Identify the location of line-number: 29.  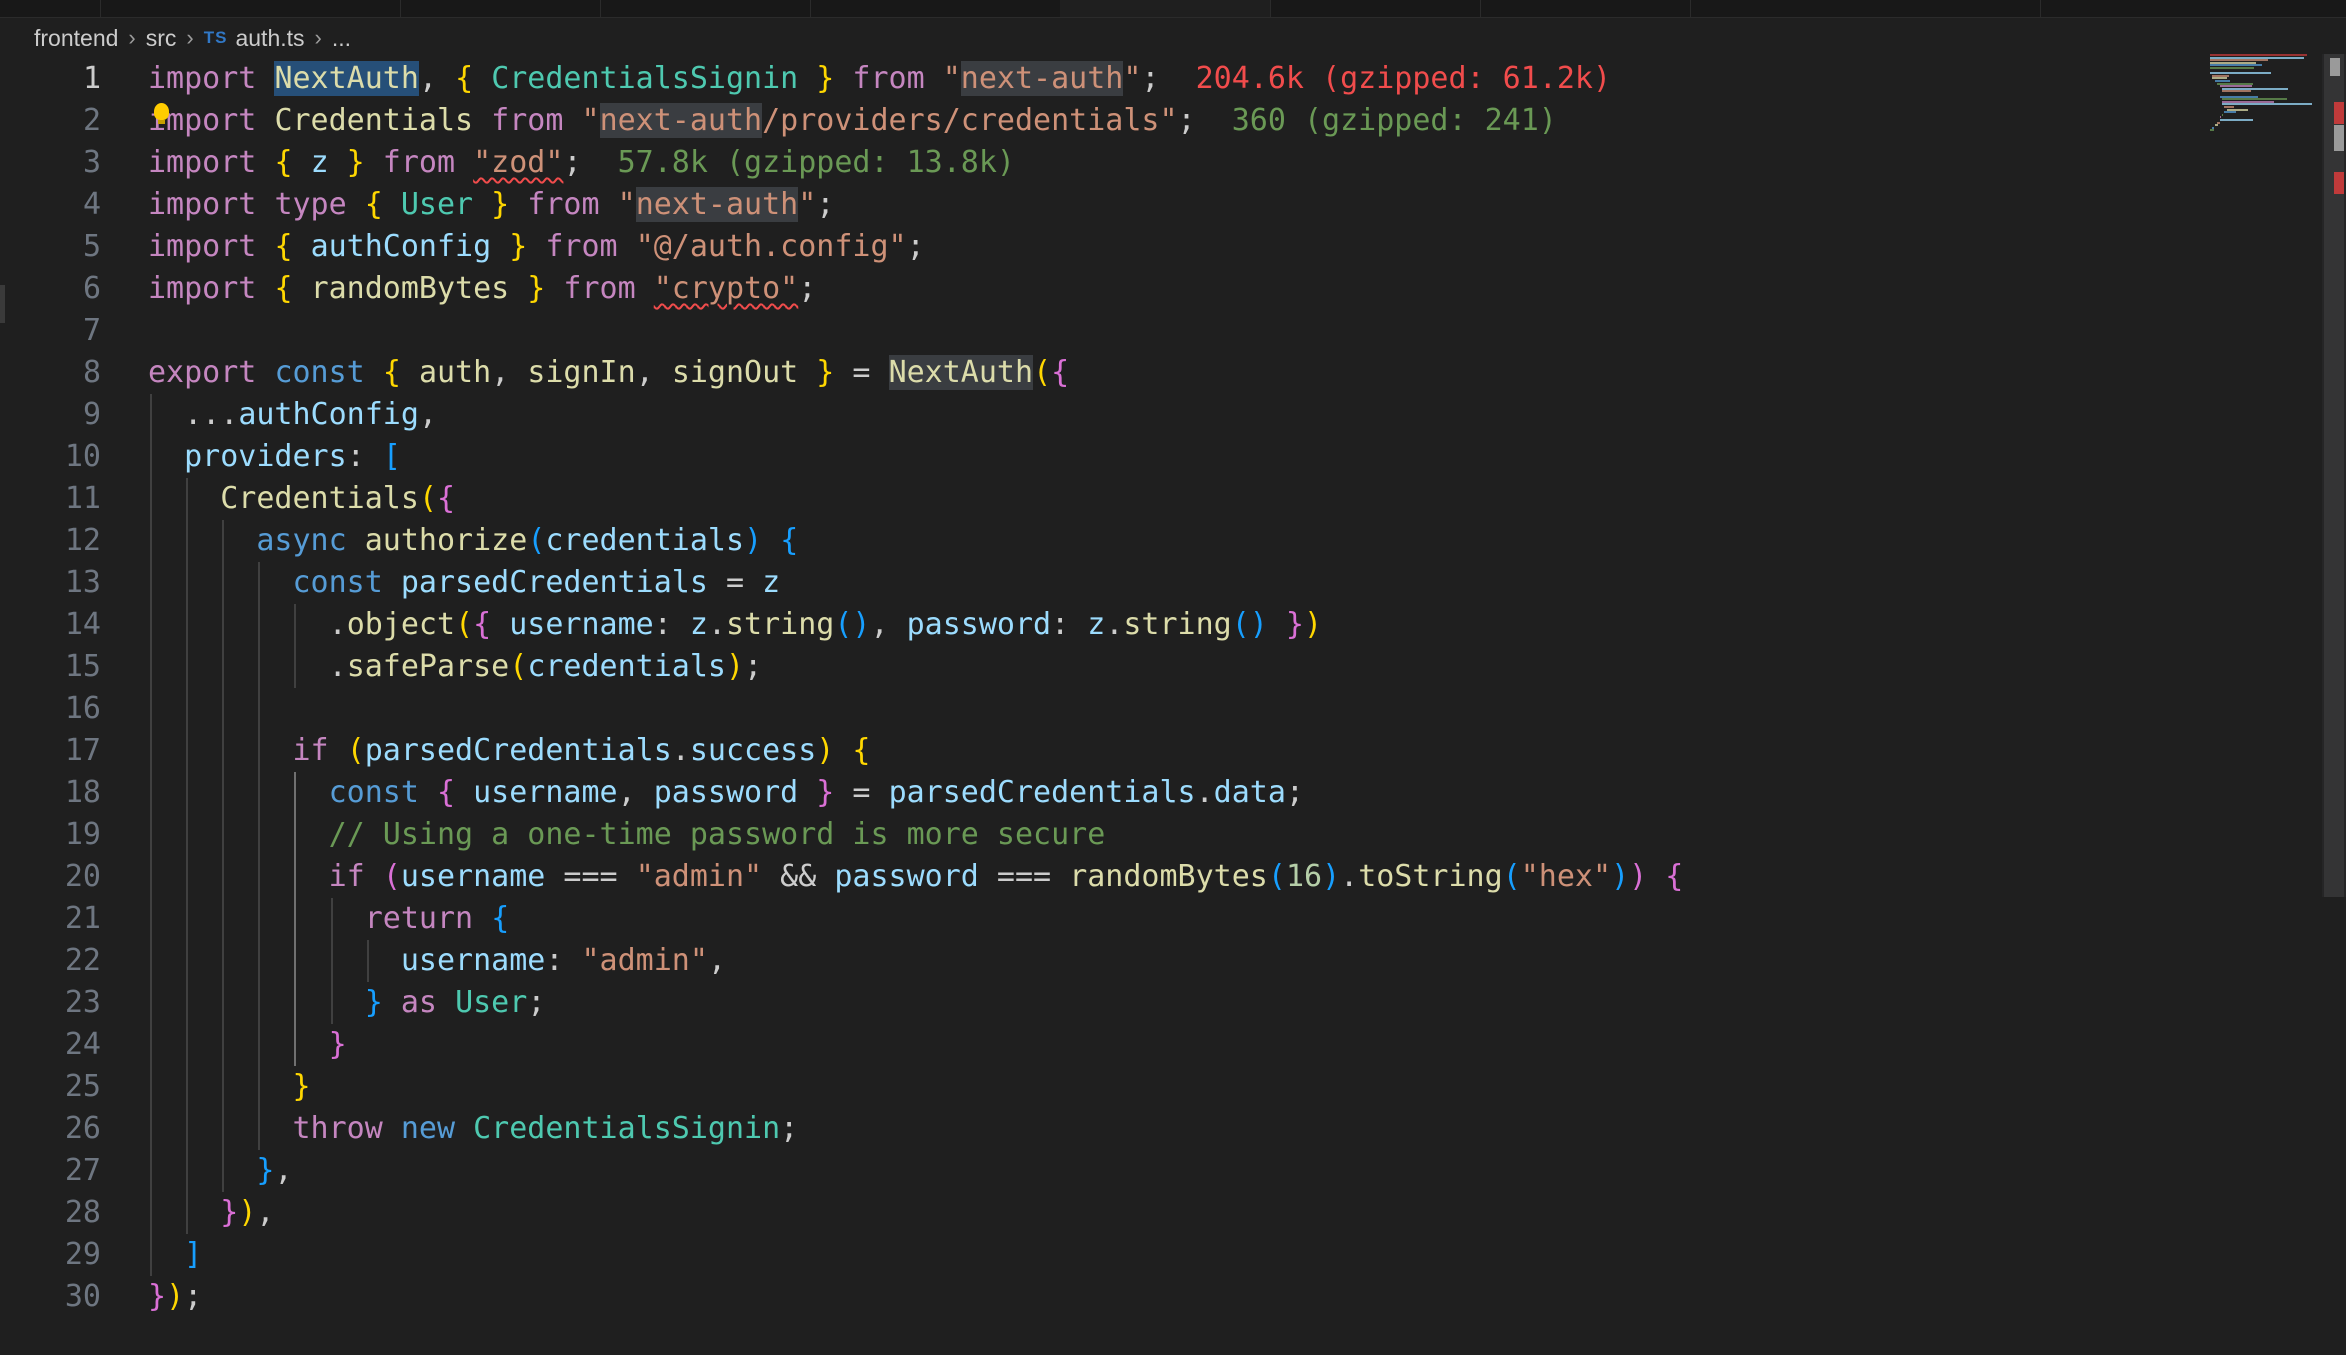
(82, 1254).